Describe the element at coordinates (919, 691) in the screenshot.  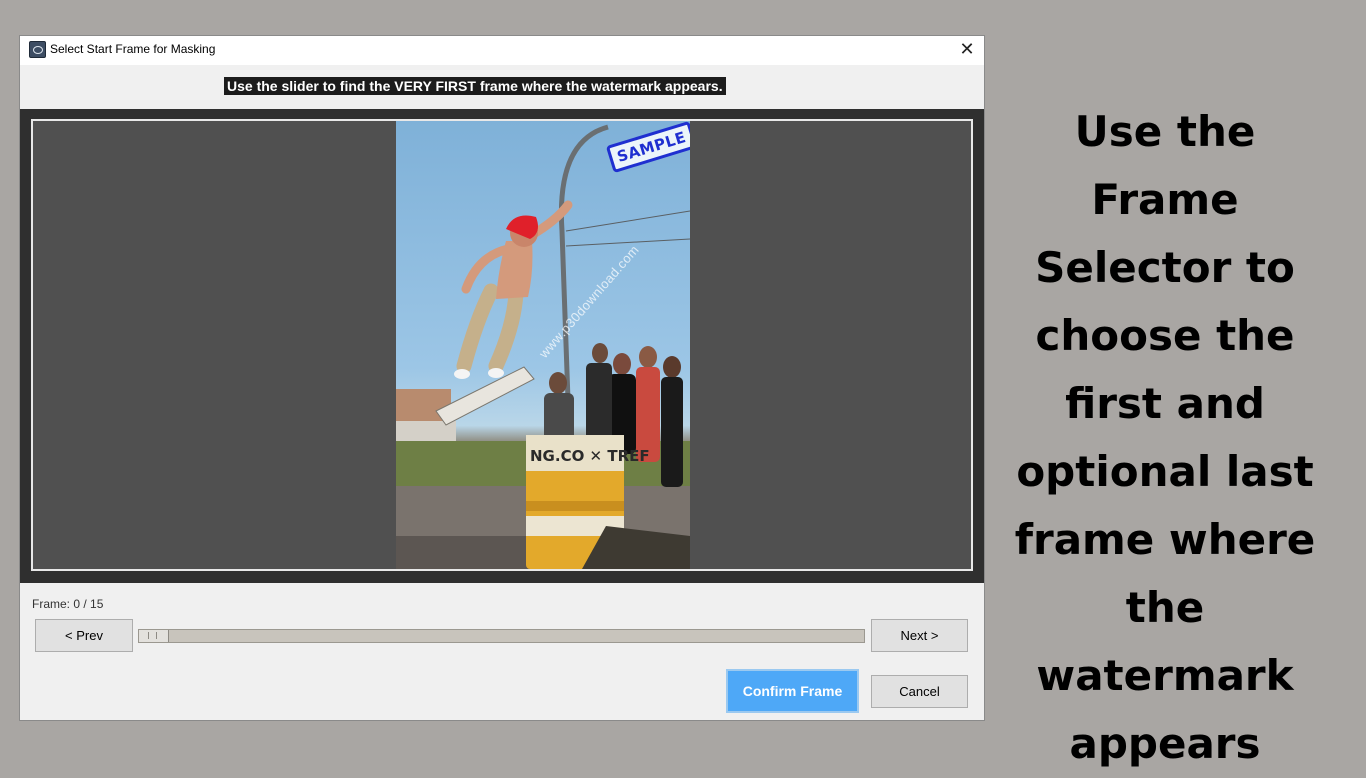
I see `cancel-button: Cancel` at that location.